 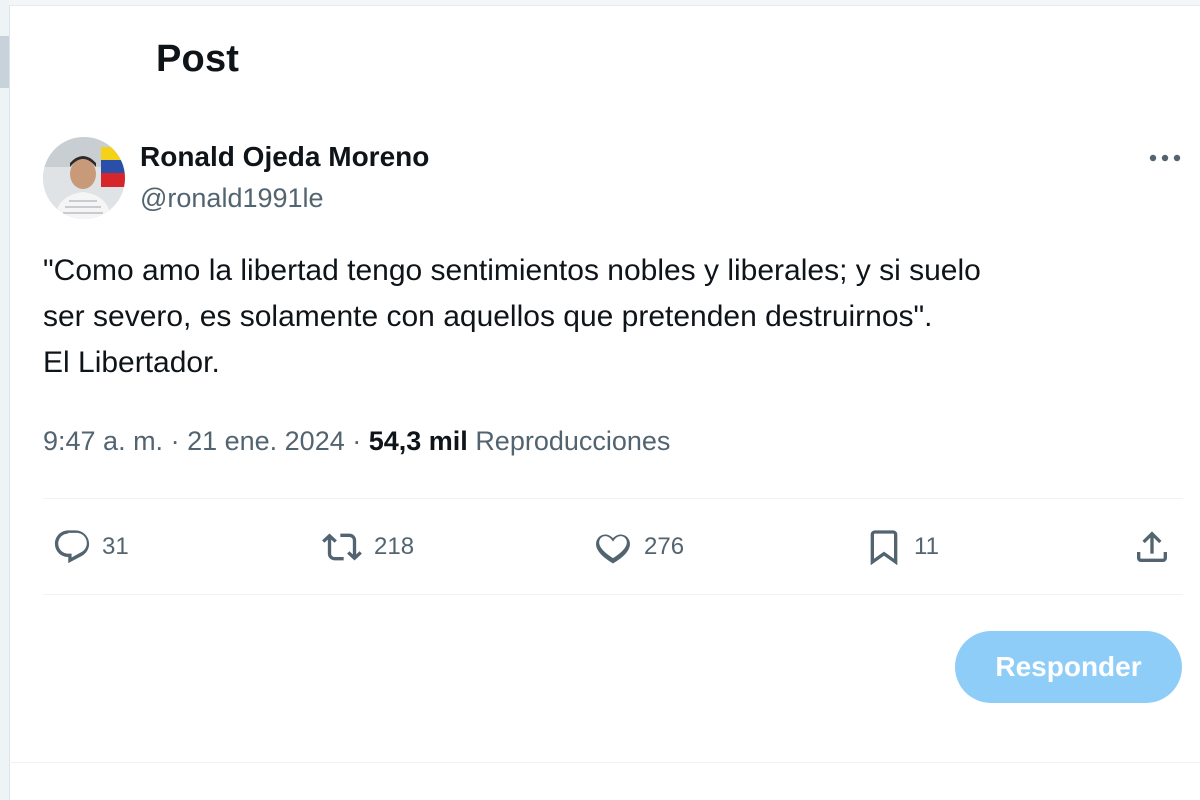 What do you see at coordinates (664, 546) in the screenshot?
I see `like-count: 276` at bounding box center [664, 546].